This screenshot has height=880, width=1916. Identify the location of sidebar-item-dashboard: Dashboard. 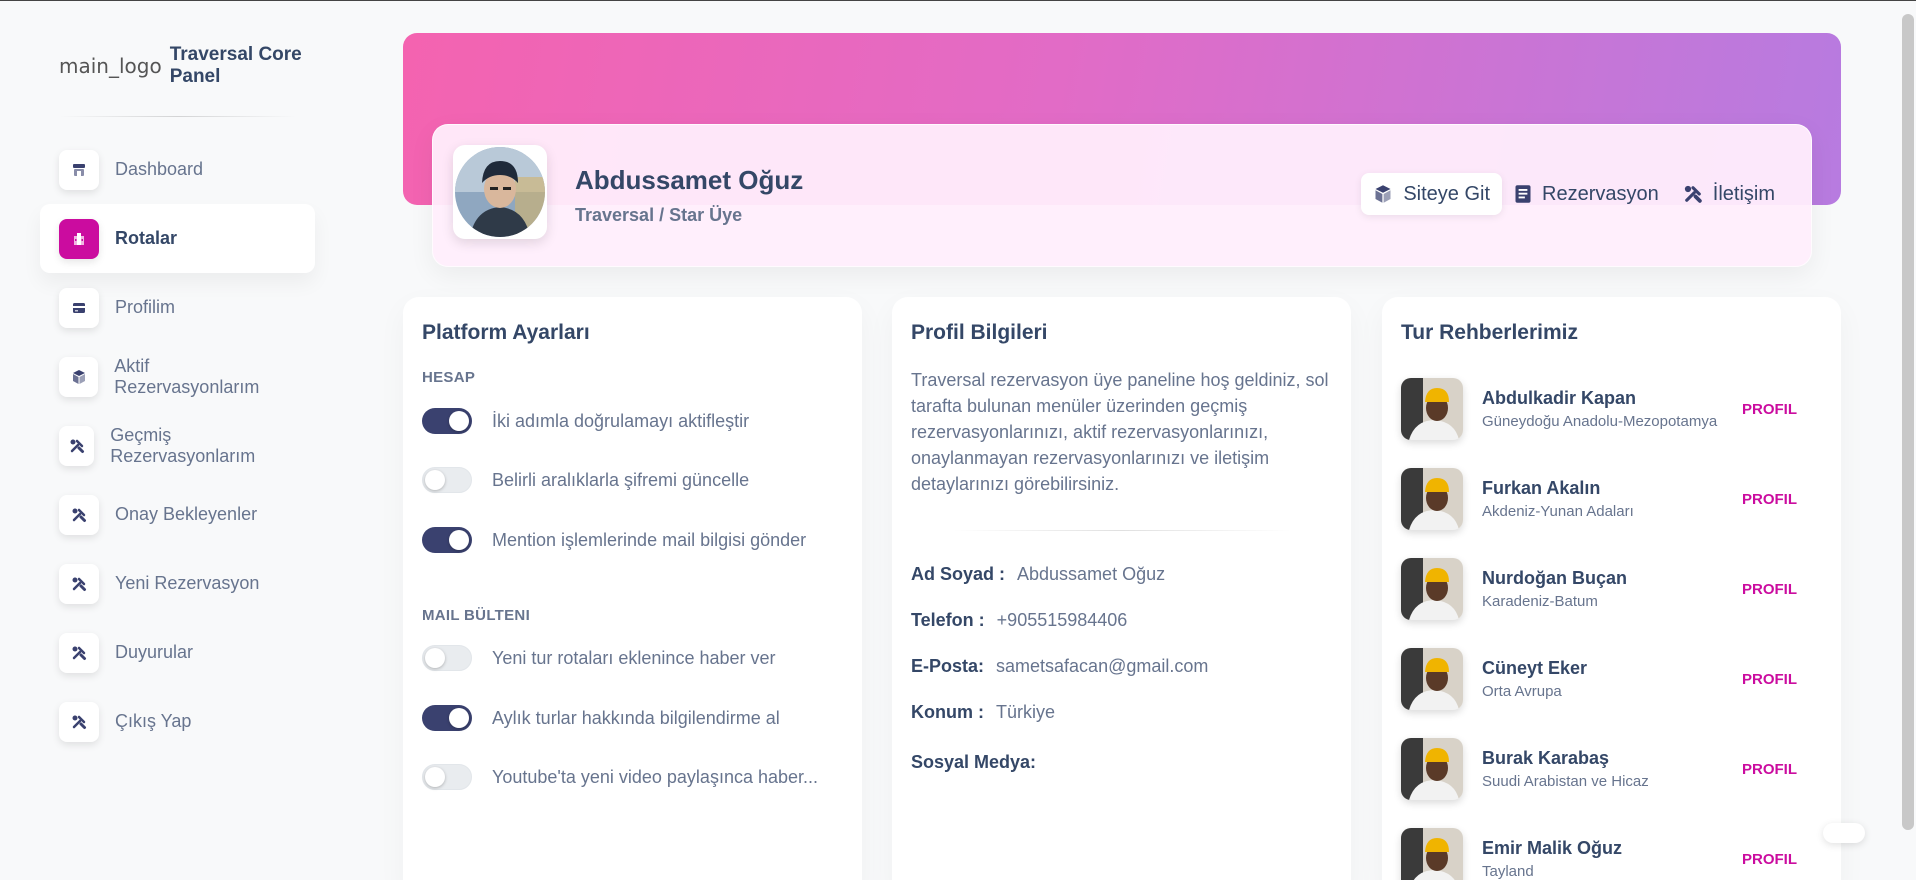
(177, 169).